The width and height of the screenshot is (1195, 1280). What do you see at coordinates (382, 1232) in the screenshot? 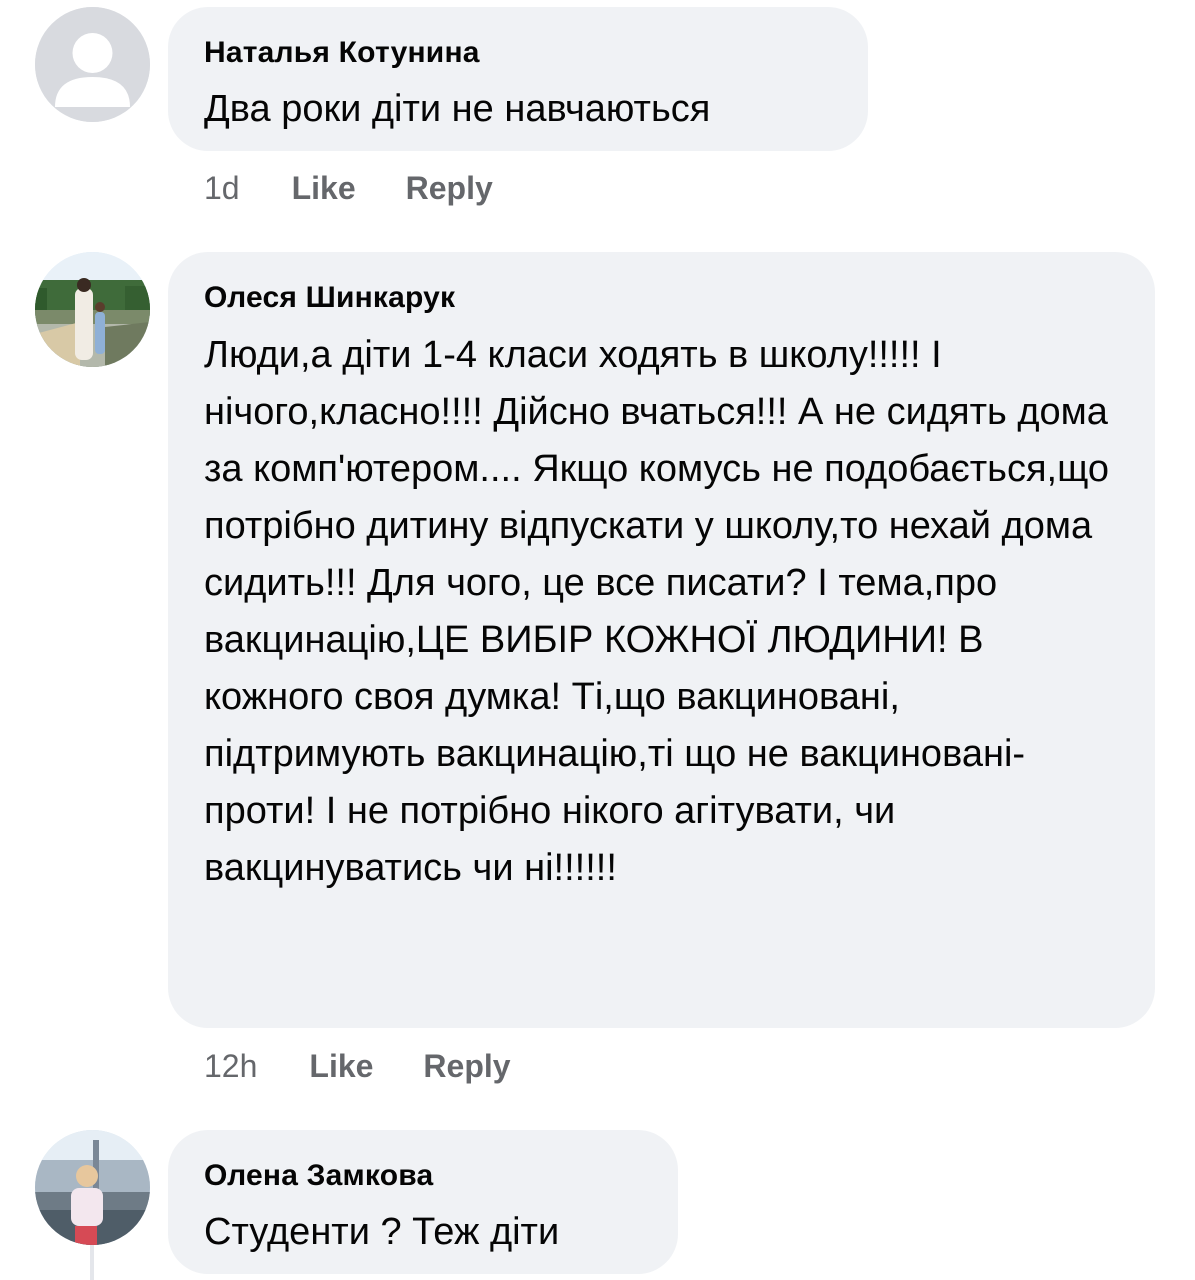
I see `comment-text: Студенти ? Теж діти` at bounding box center [382, 1232].